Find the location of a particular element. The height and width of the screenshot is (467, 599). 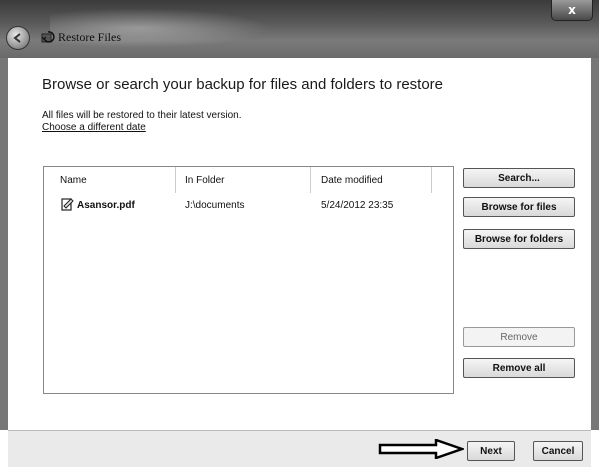

back-button is located at coordinates (18, 38).